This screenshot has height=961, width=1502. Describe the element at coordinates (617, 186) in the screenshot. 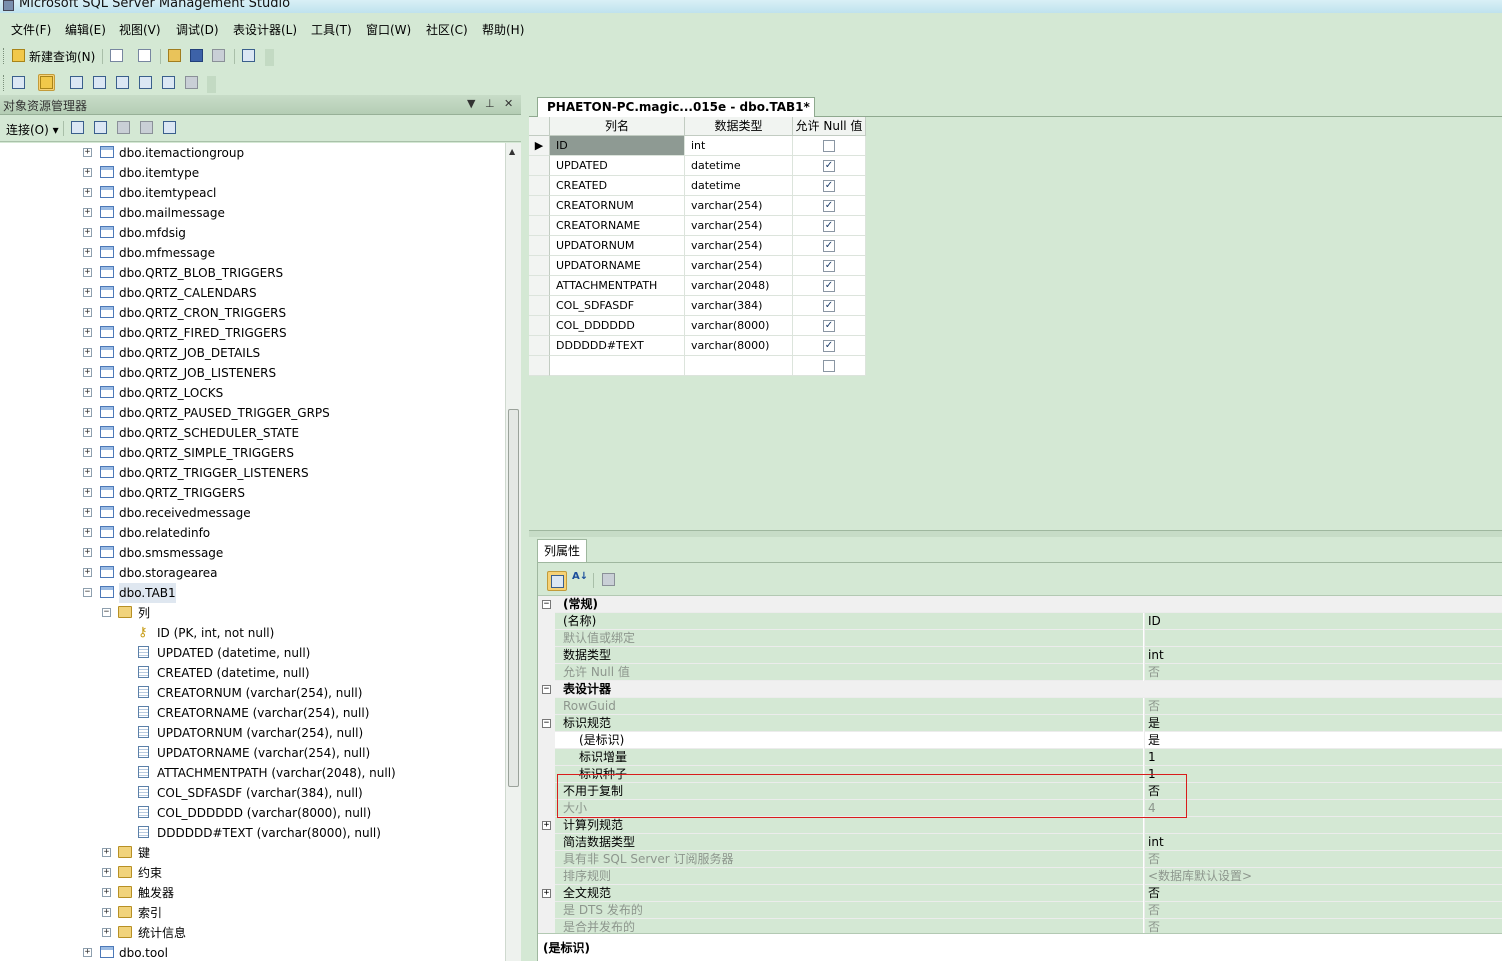

I see `column-name-cell: CREATED` at that location.